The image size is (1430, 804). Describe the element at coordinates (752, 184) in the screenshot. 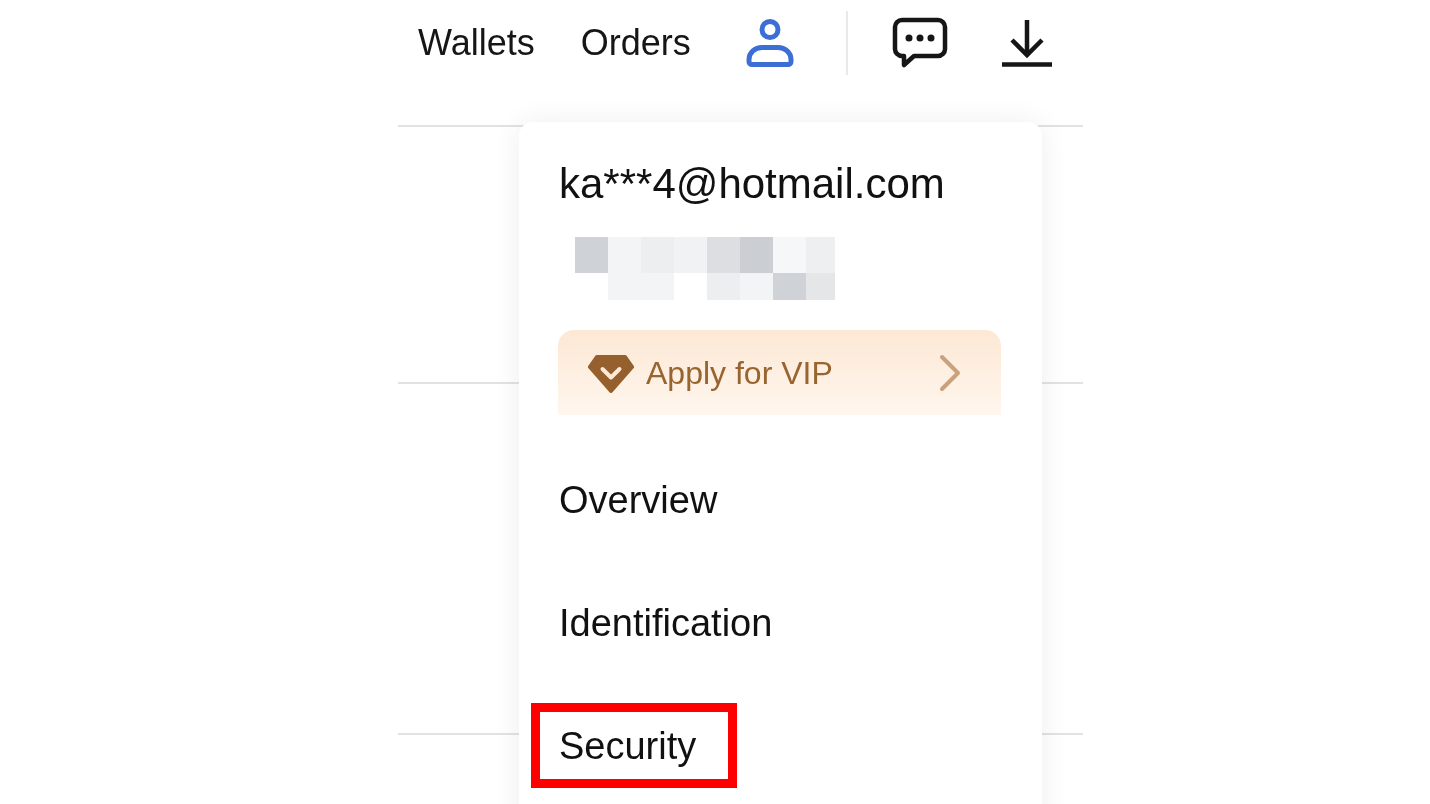

I see `account-email: ka***4@hotmail.com` at that location.